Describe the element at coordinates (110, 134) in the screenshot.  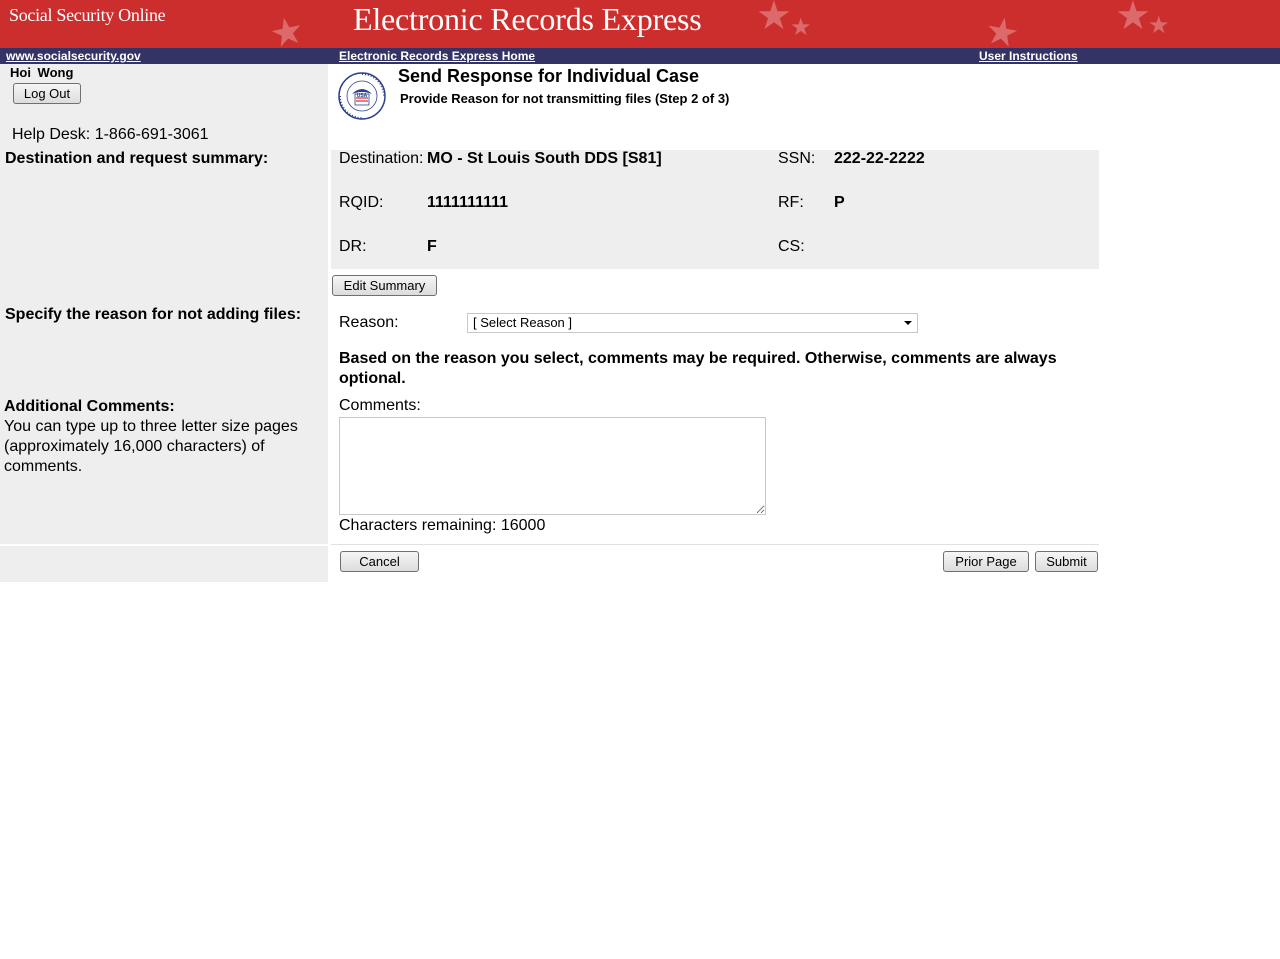
I see `help-desk-phone: Help Desk: 1-866-691-3061` at that location.